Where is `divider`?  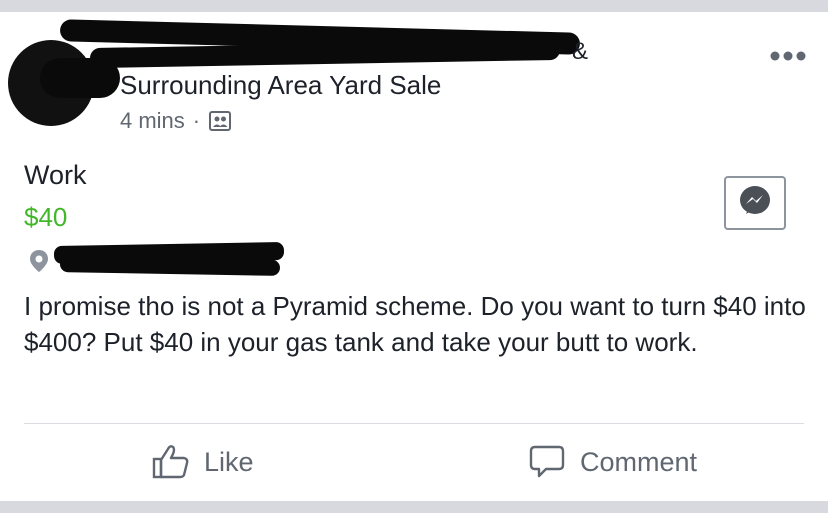 divider is located at coordinates (414, 423).